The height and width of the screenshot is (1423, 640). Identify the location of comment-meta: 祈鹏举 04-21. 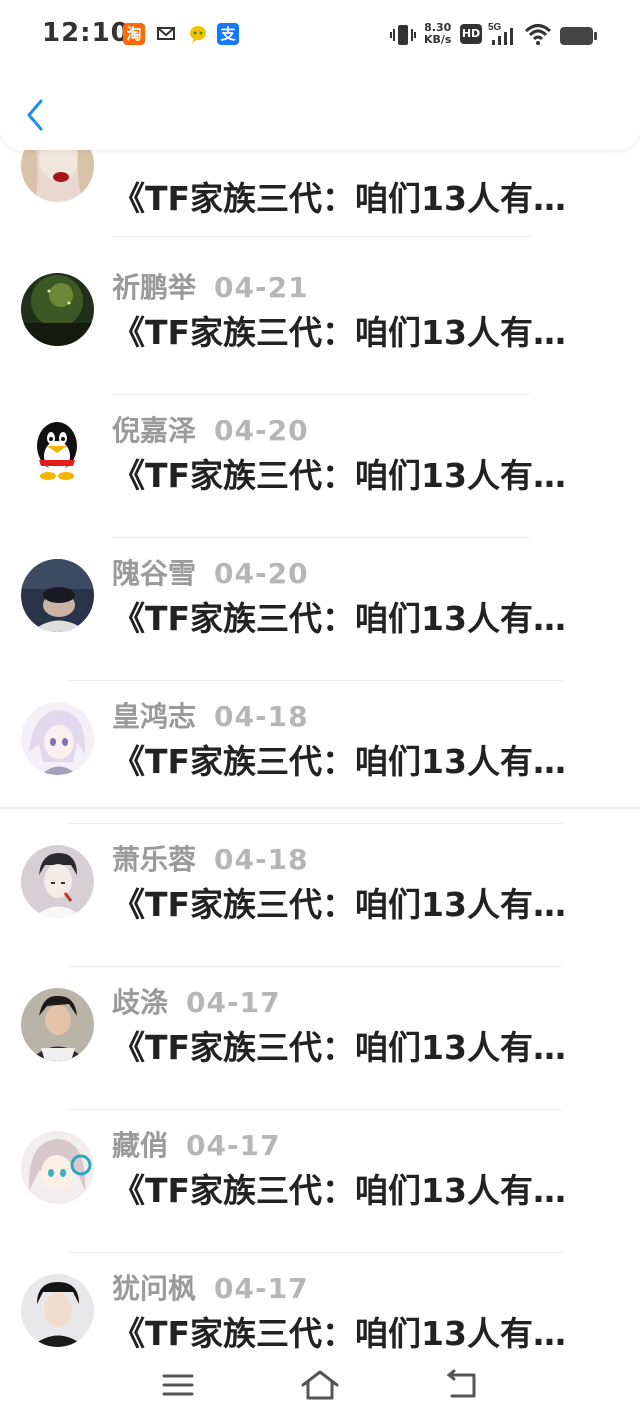
(210, 286).